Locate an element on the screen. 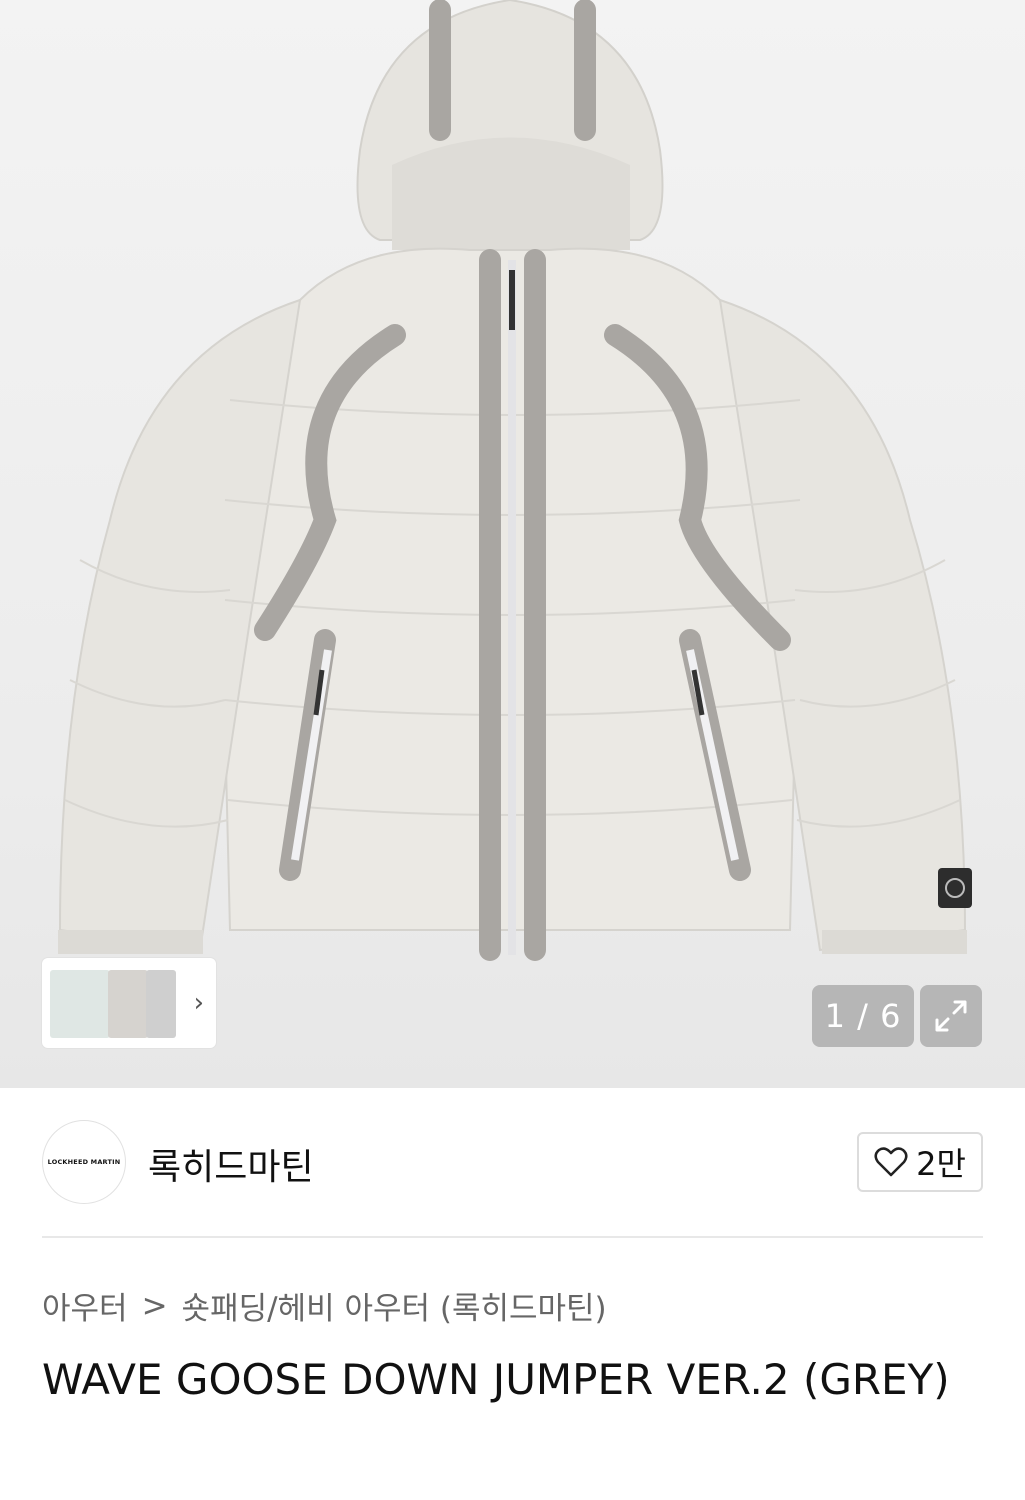 The height and width of the screenshot is (1500, 1025). like-count: 2만 is located at coordinates (941, 1164).